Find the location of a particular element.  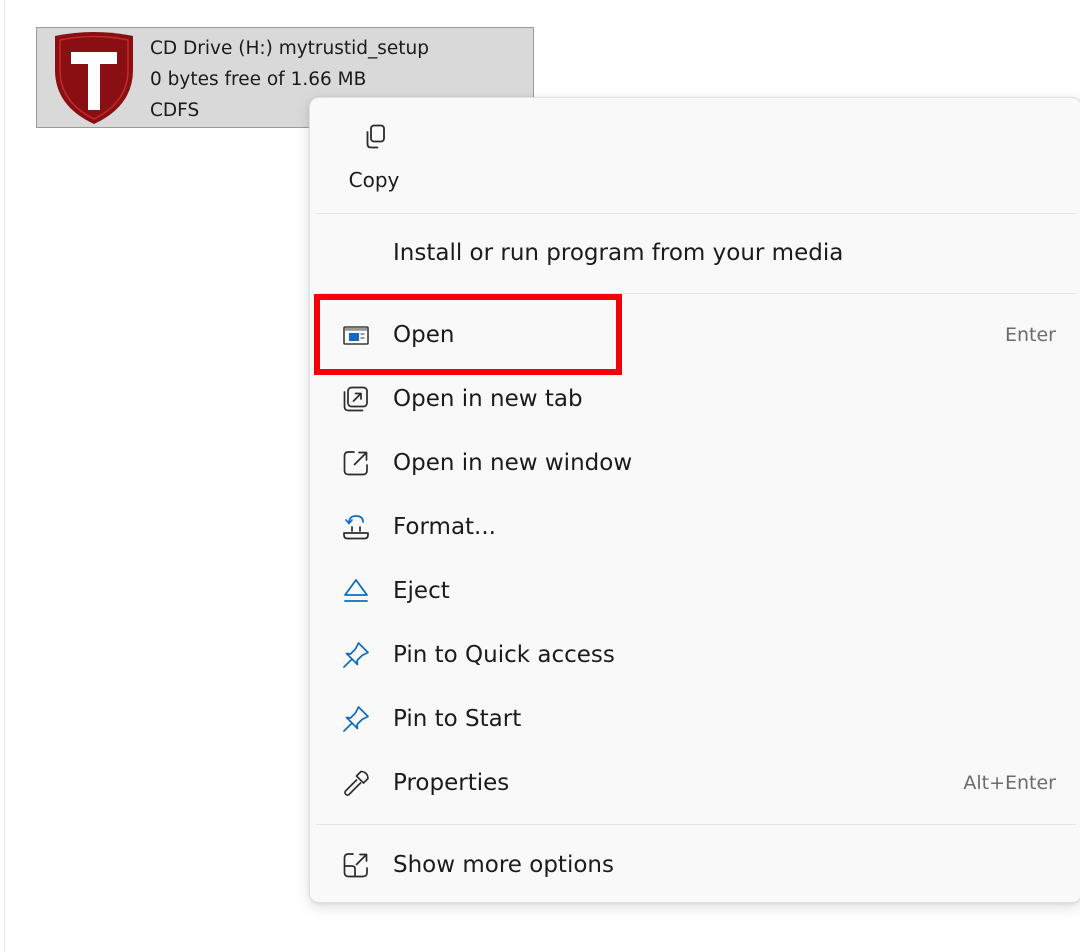

show-more-options-label: Show more options is located at coordinates (503, 865).